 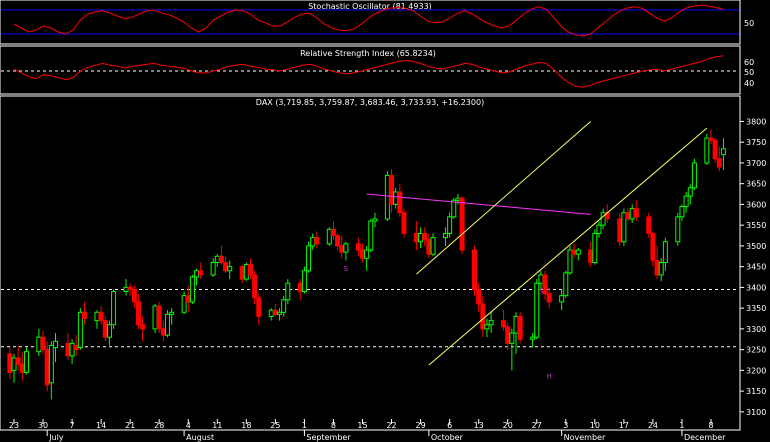 What do you see at coordinates (449, 425) in the screenshot?
I see `date-tick-label: 6` at bounding box center [449, 425].